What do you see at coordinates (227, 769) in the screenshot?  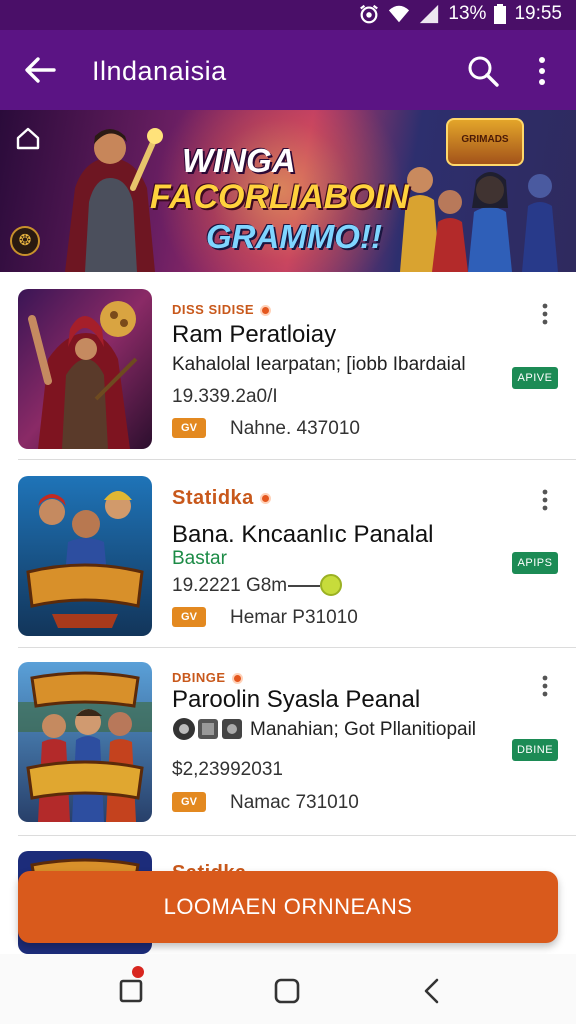 I see `app-price: $2,23992031` at bounding box center [227, 769].